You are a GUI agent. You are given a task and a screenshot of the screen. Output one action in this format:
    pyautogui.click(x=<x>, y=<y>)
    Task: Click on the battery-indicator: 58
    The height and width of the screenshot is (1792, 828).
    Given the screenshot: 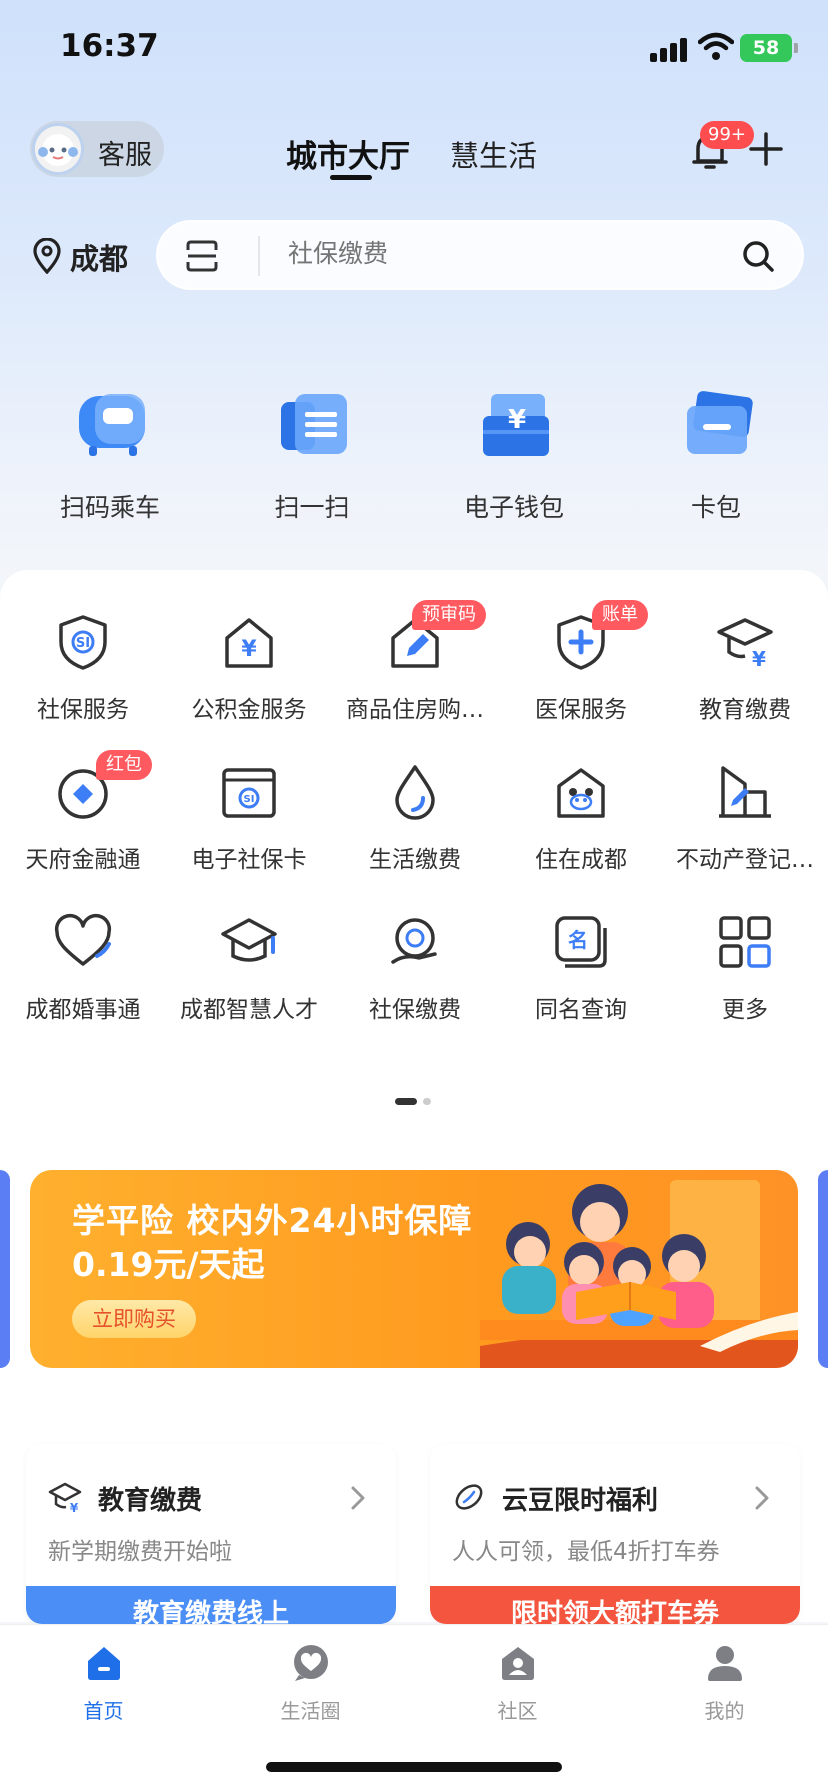 What is the action you would take?
    pyautogui.click(x=769, y=48)
    